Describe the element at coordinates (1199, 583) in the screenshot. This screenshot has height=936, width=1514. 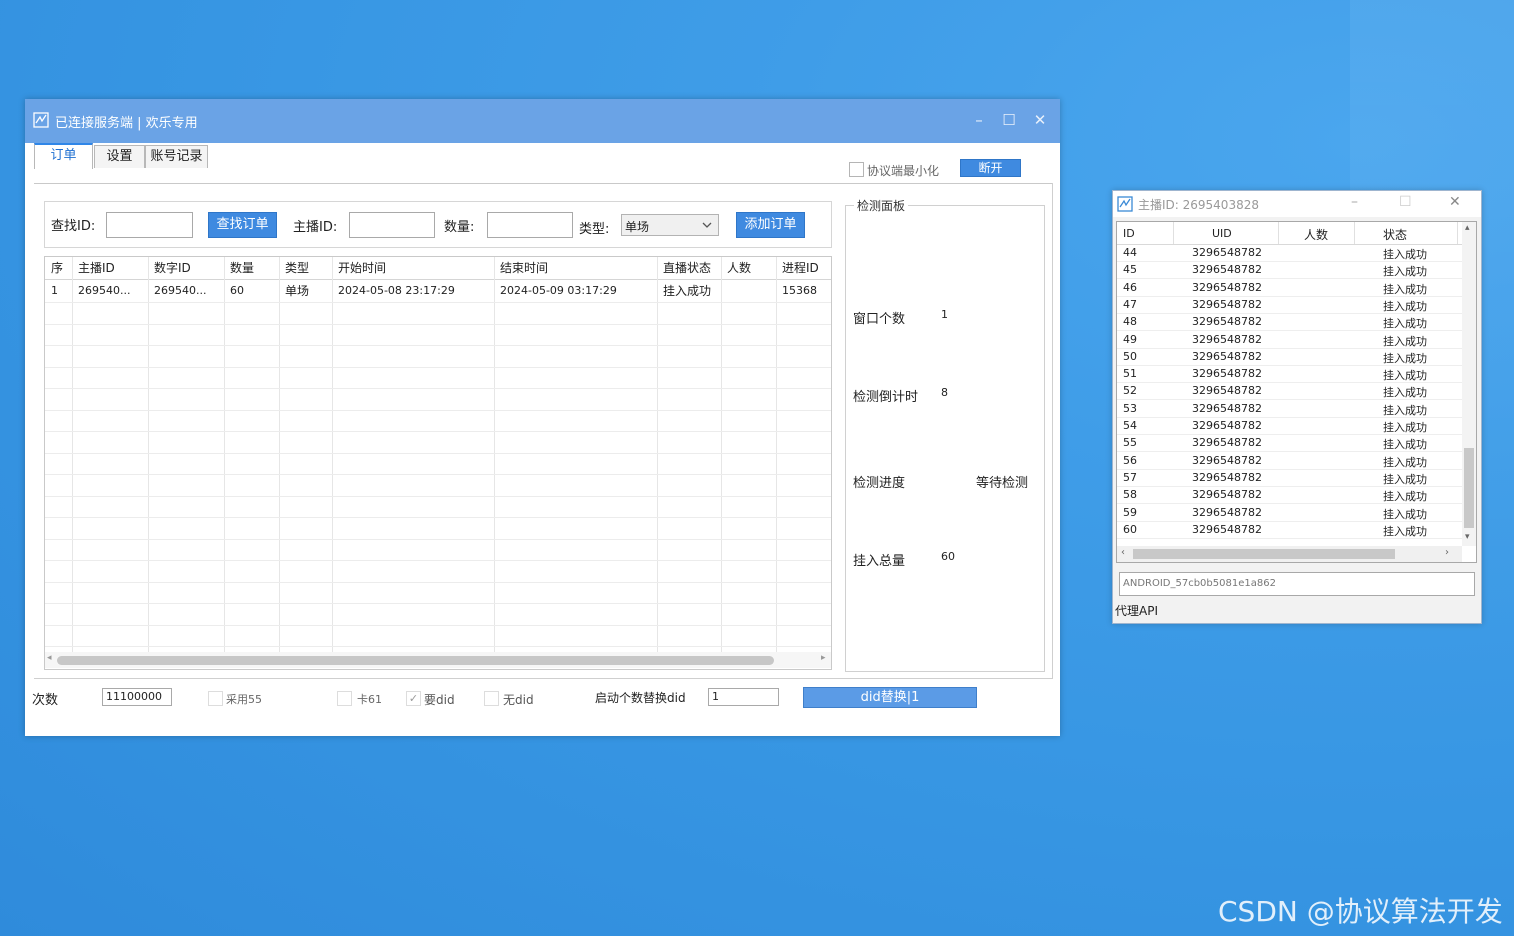
I see `android-id-value: ANDROID_57cb0b5081e1a862` at that location.